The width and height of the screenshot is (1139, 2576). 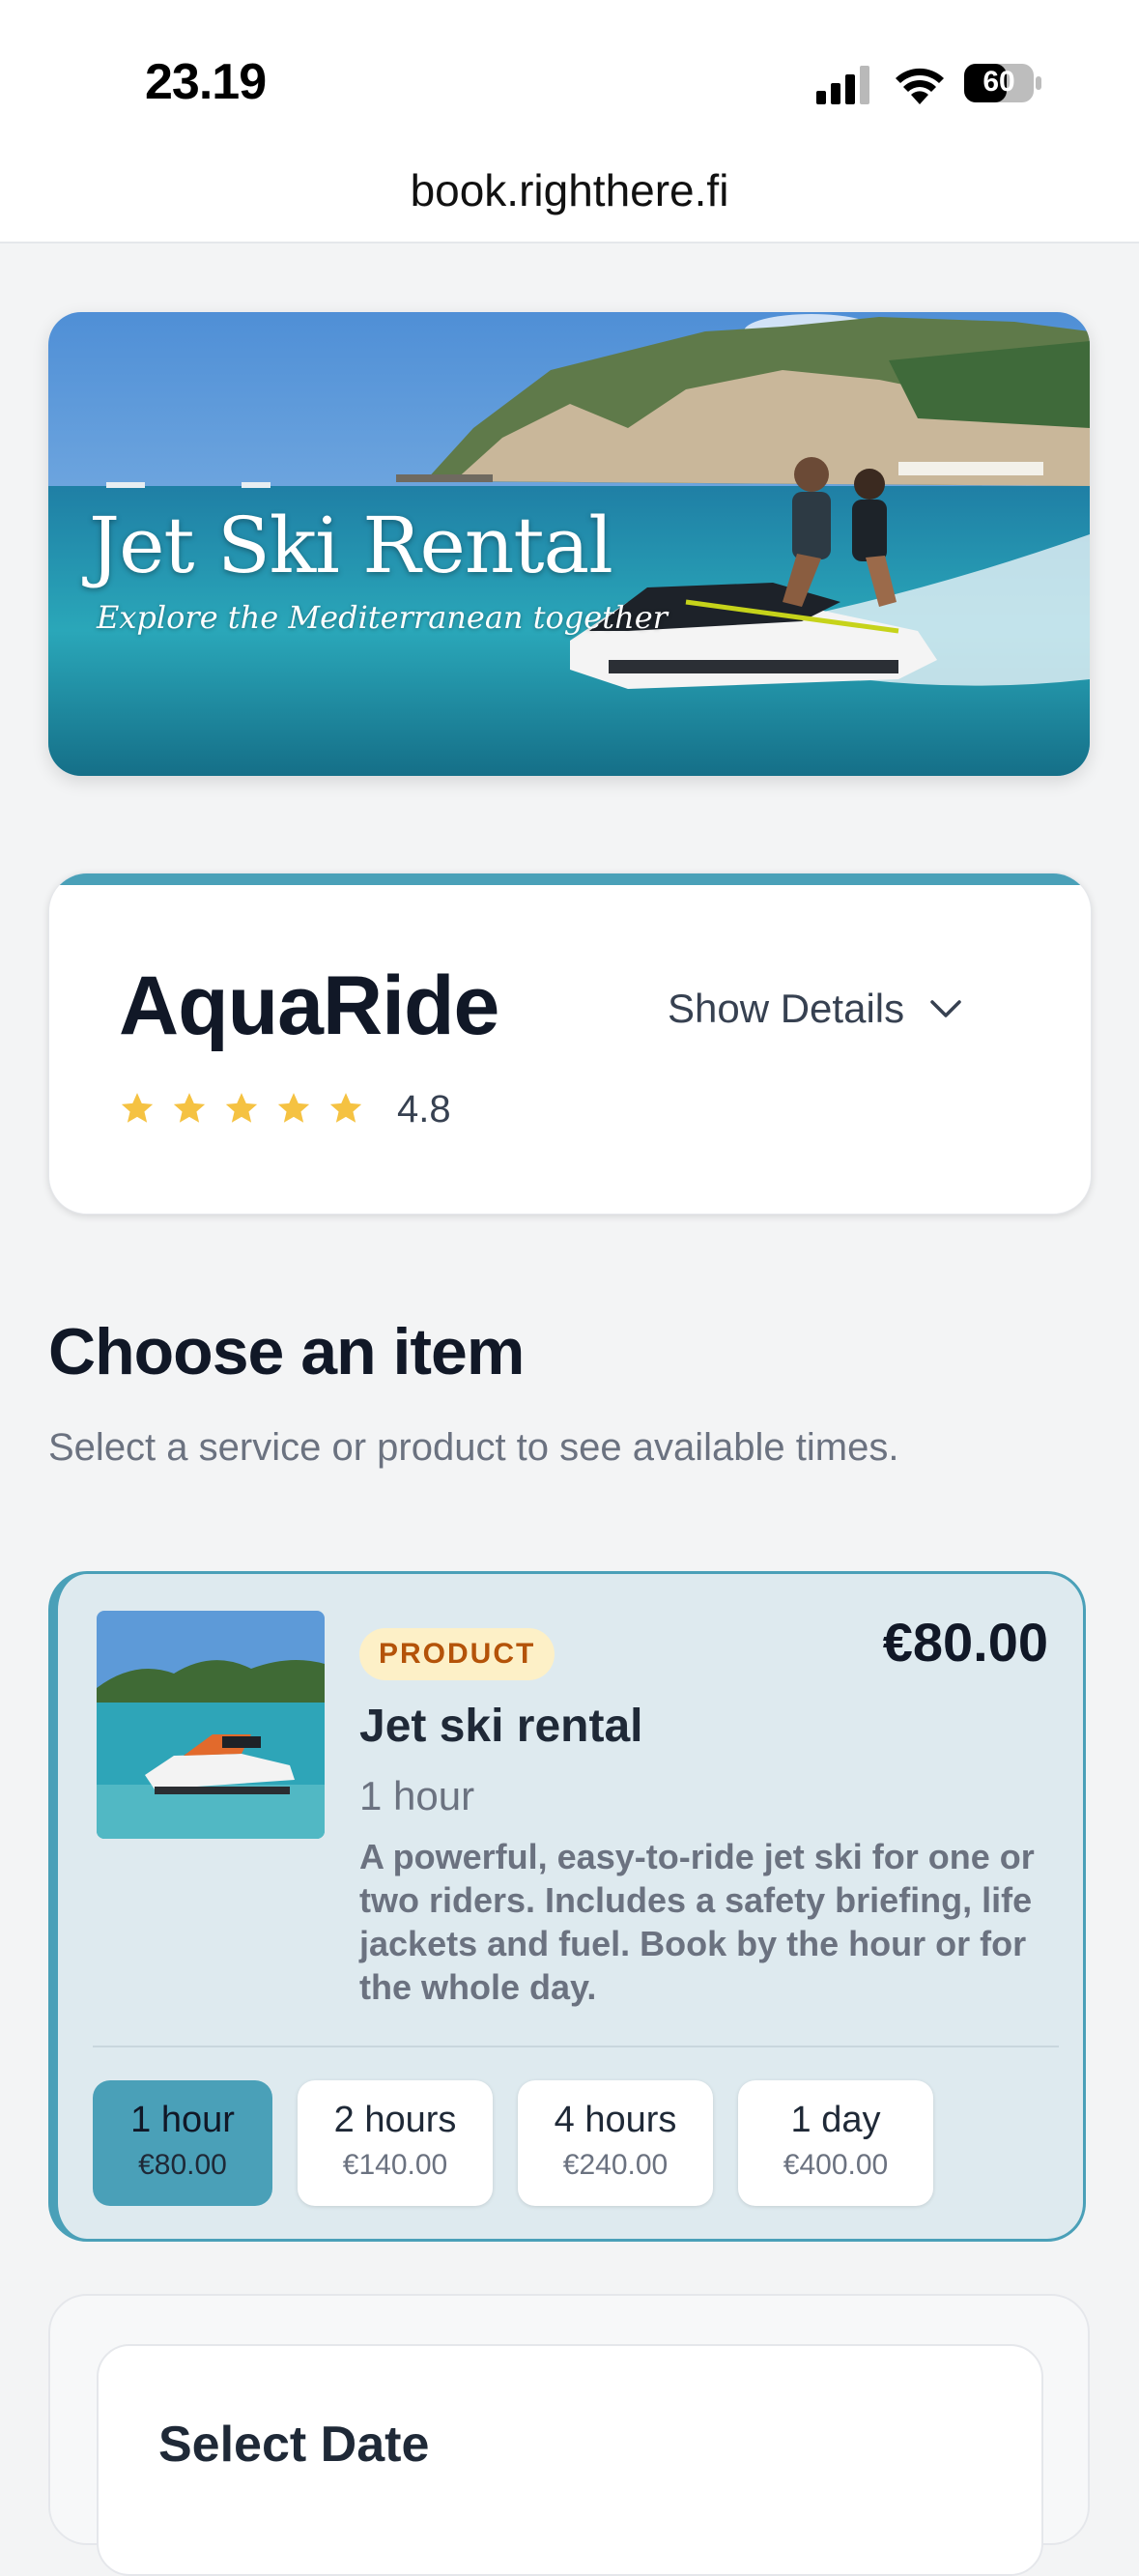 I want to click on option-price: €400.00, so click(x=836, y=2165).